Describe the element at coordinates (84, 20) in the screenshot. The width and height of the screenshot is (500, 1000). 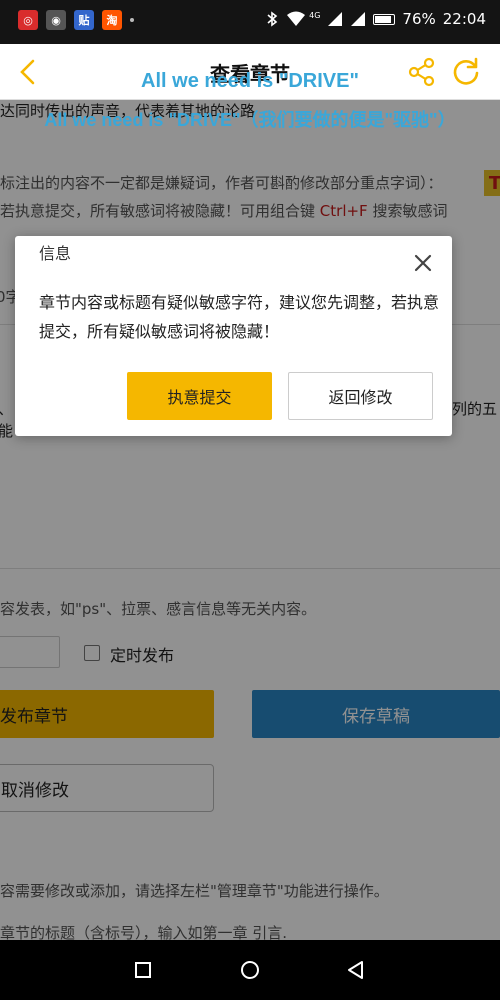
I see `tieba-icon: 贴` at that location.